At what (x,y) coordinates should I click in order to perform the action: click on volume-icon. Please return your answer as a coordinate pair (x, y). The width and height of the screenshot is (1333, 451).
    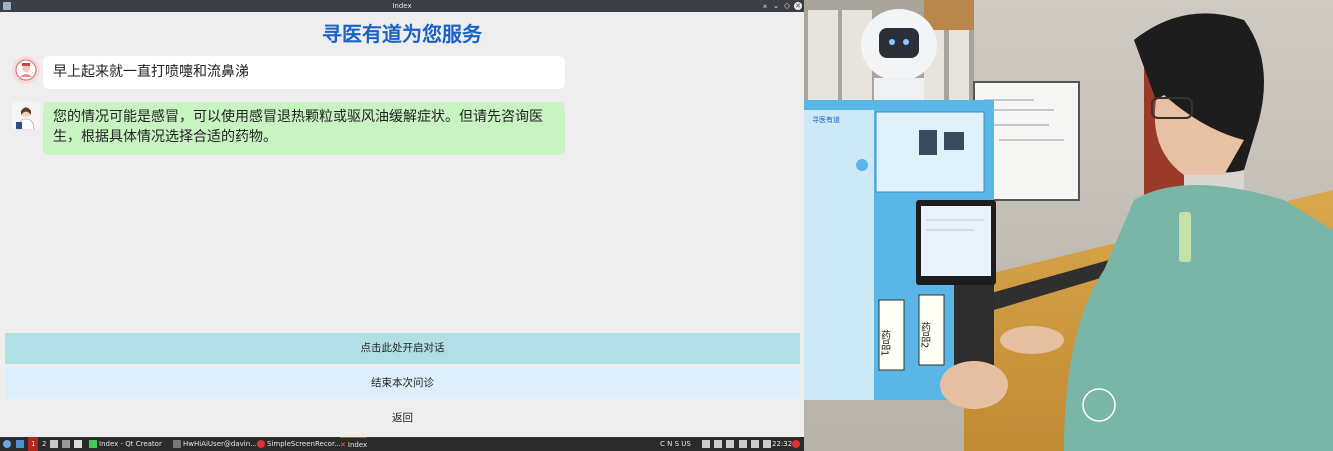
    Looking at the image, I should click on (767, 444).